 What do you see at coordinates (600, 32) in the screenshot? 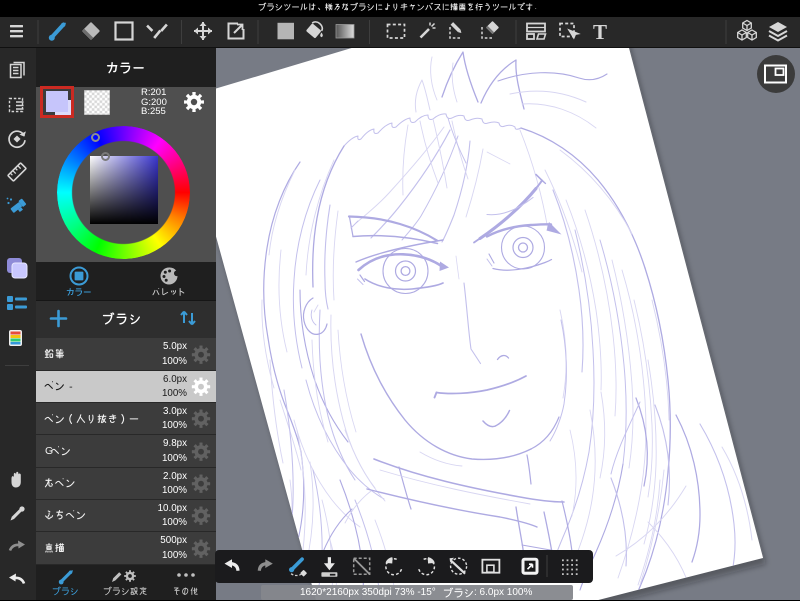
I see `svg-text: T` at bounding box center [600, 32].